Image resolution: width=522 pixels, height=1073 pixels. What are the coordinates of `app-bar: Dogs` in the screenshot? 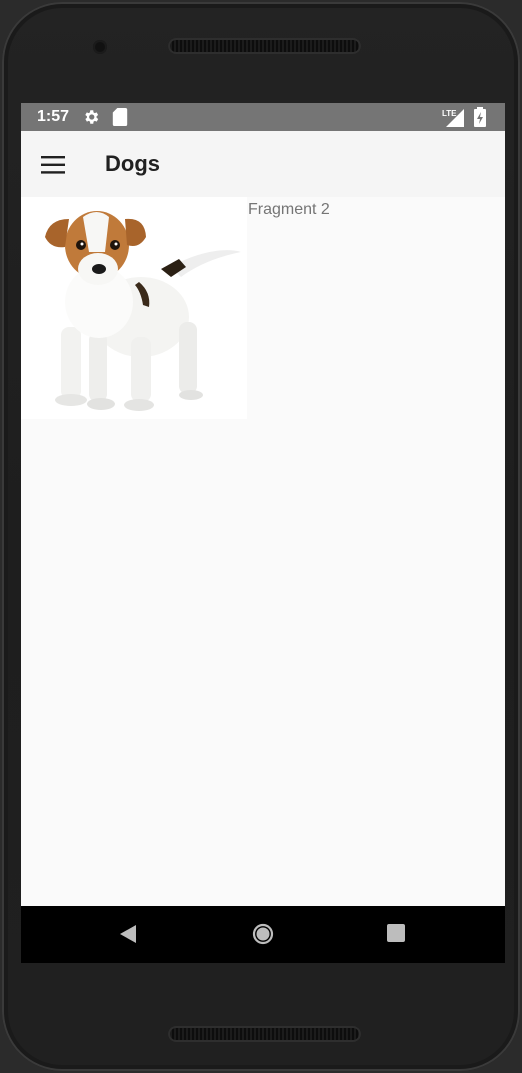 It's located at (263, 164).